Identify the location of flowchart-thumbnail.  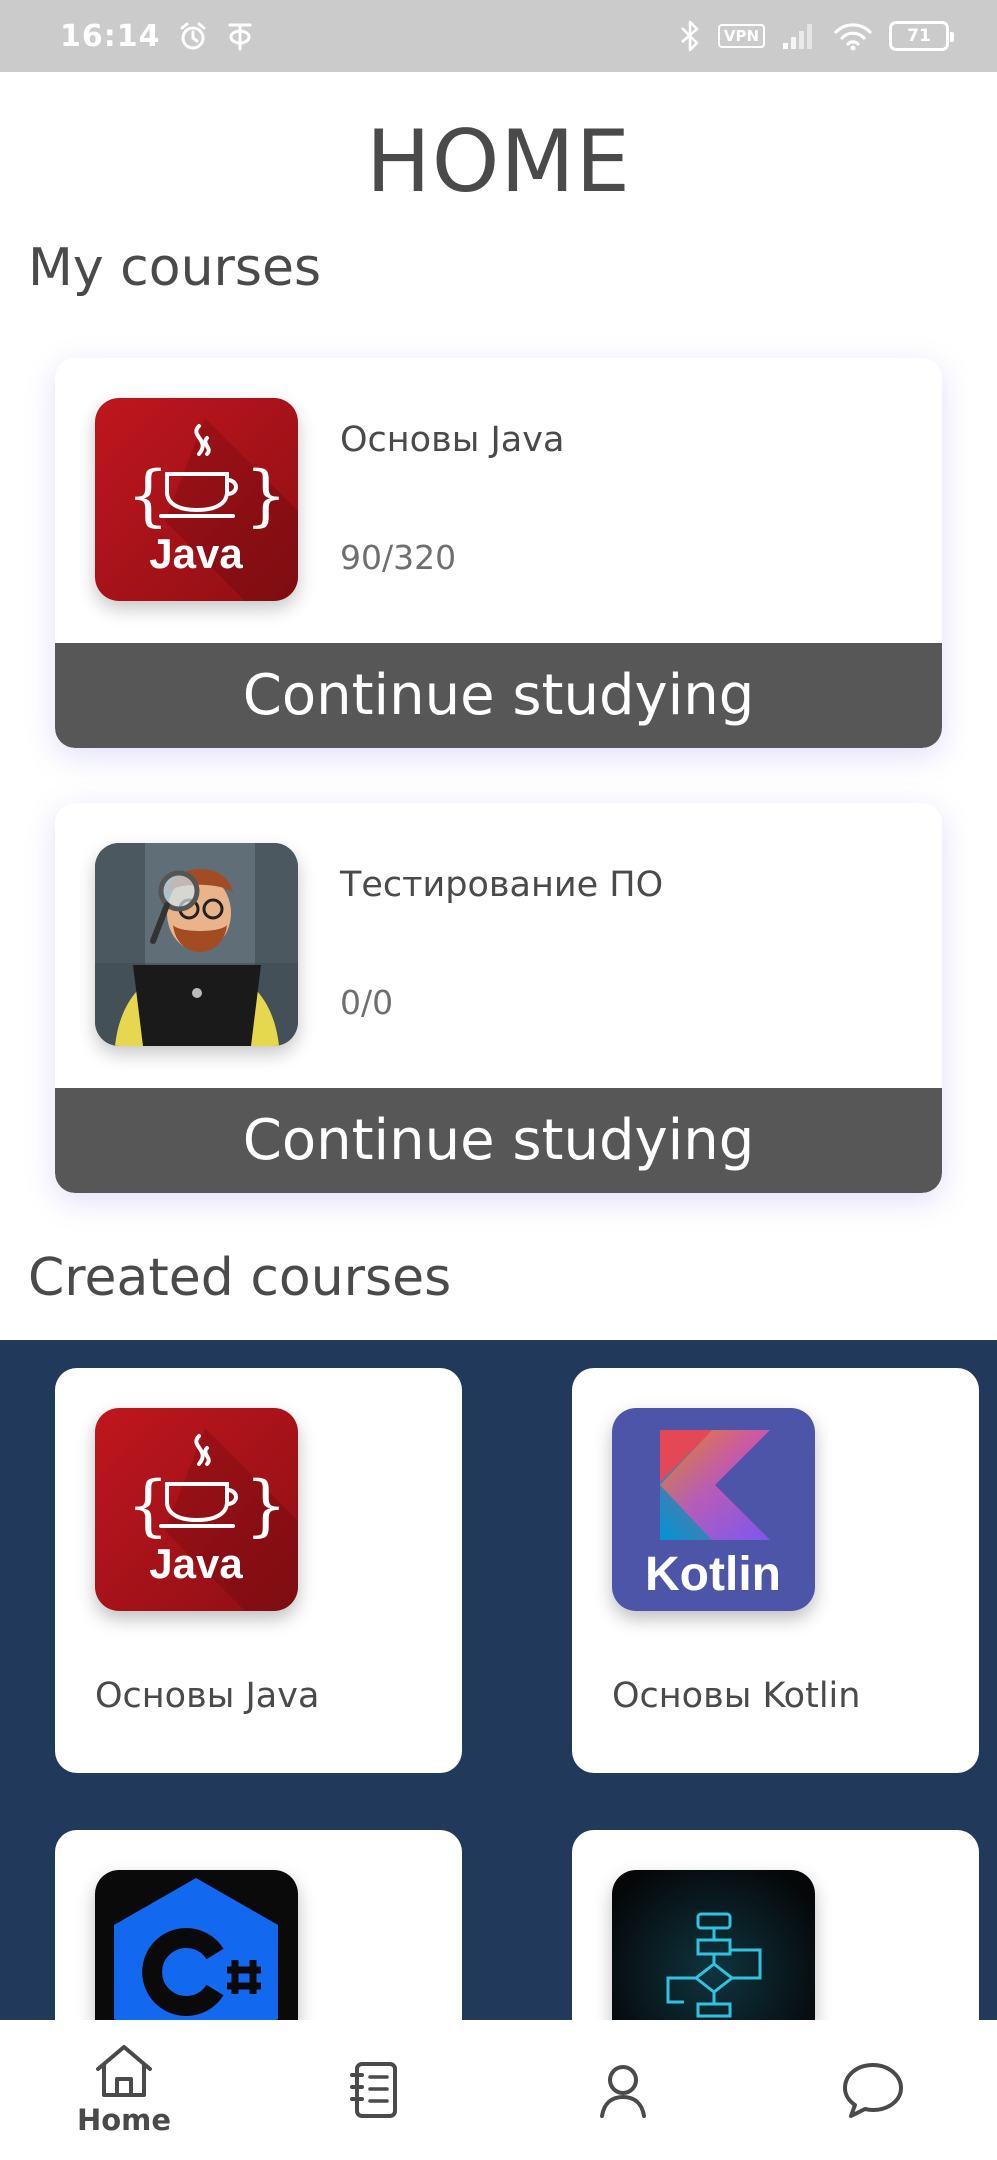
(713, 1945).